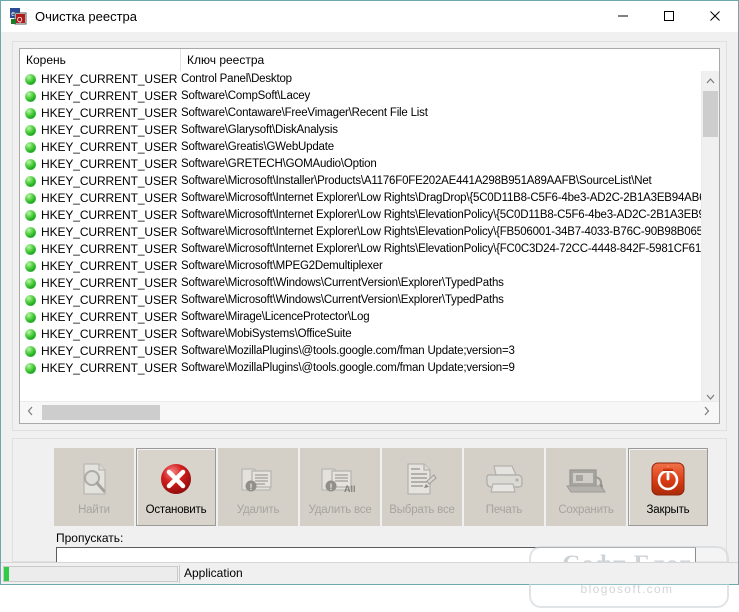  I want to click on maximize-icon, so click(669, 16).